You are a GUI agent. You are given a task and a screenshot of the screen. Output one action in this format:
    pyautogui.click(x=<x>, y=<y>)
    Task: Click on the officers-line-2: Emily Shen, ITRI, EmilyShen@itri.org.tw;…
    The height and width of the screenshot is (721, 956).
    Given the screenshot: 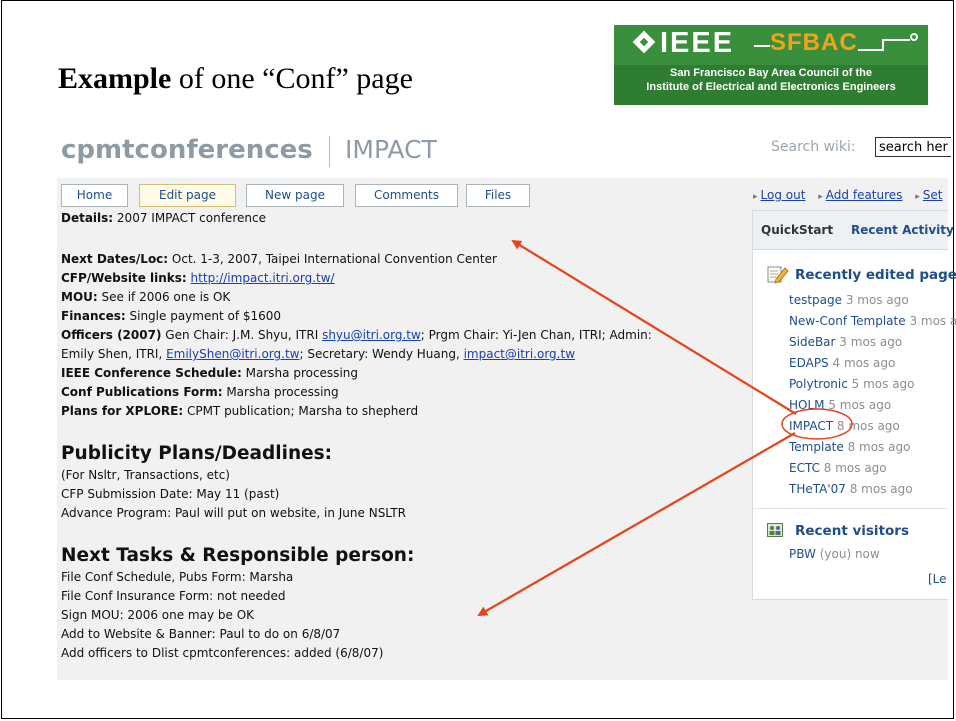 What is the action you would take?
    pyautogui.click(x=318, y=354)
    